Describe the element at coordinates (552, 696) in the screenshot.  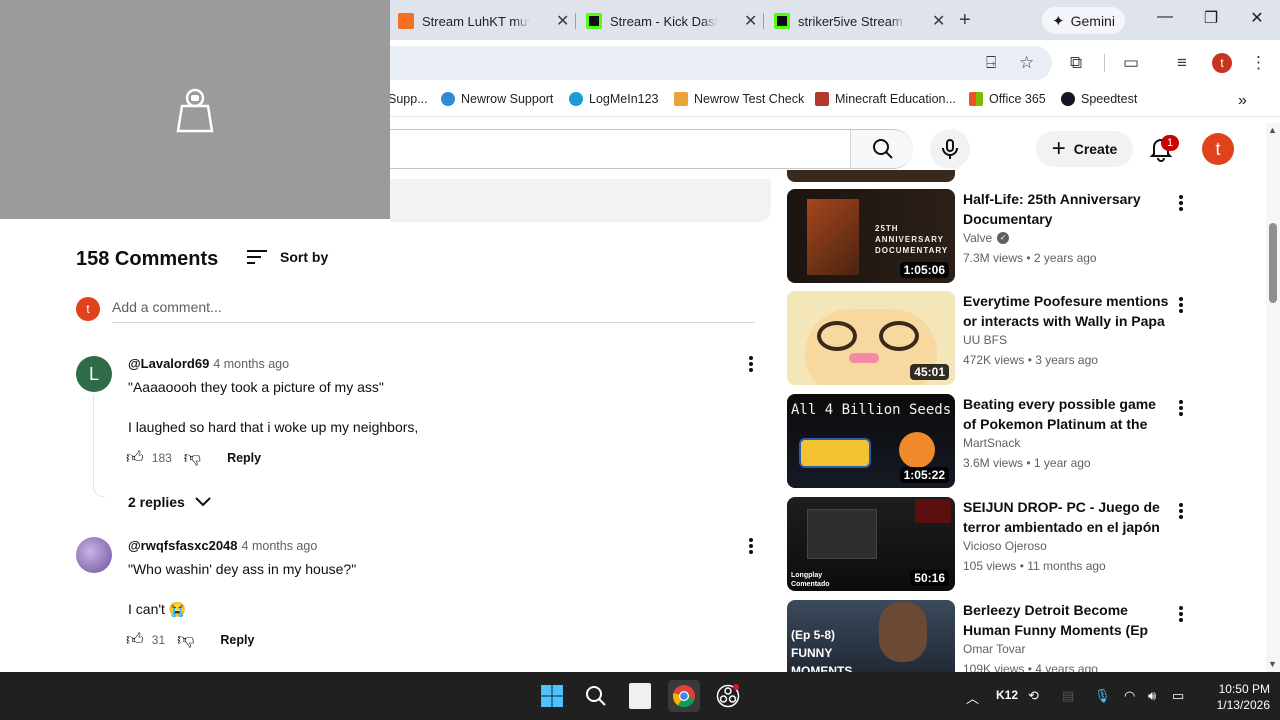
I see `start-button` at that location.